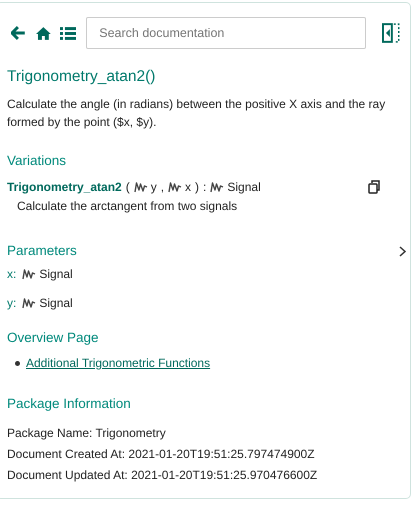 This screenshot has height=505, width=413. Describe the element at coordinates (204, 187) in the screenshot. I see `punctuation: :` at that location.